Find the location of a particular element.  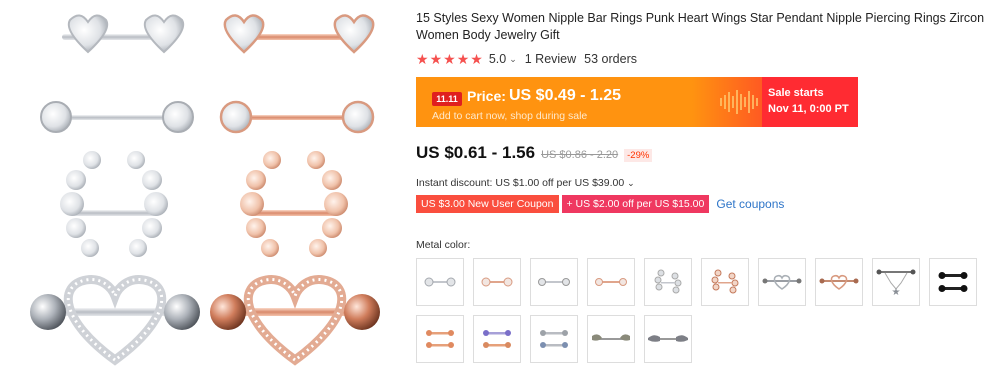

rose-heart-bar-icon is located at coordinates (497, 282).